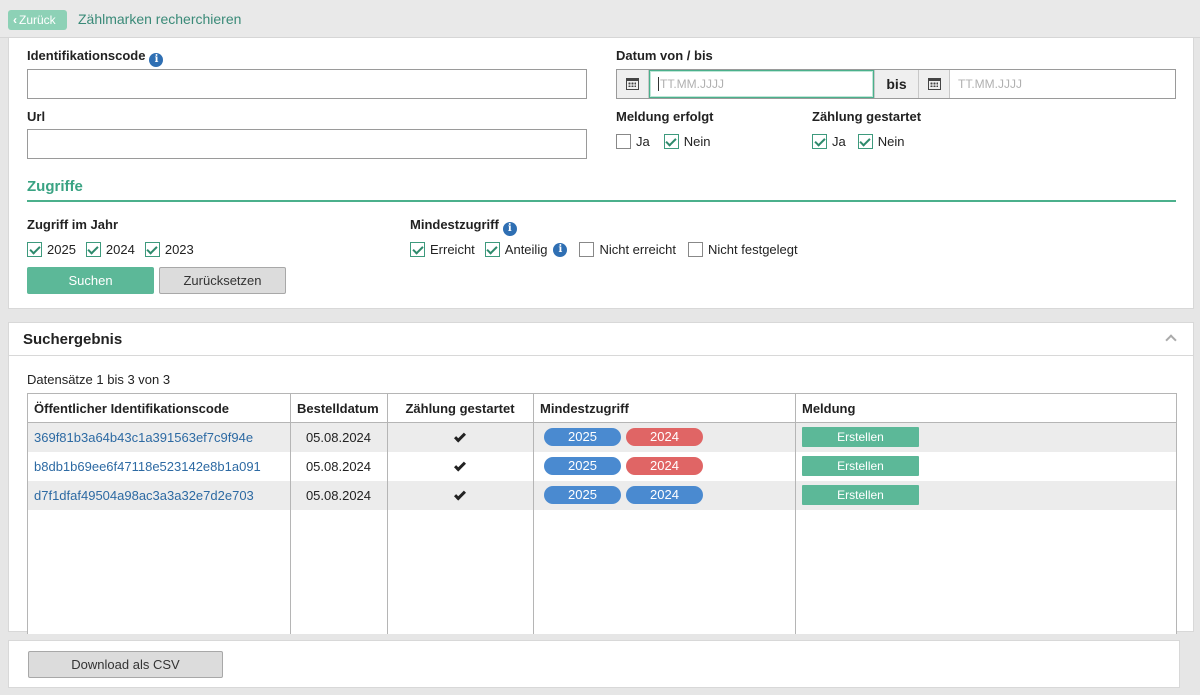 The height and width of the screenshot is (695, 1200). Describe the element at coordinates (990, 84) in the screenshot. I see `date-to-placeholder: TT.MM.JJJJ` at that location.